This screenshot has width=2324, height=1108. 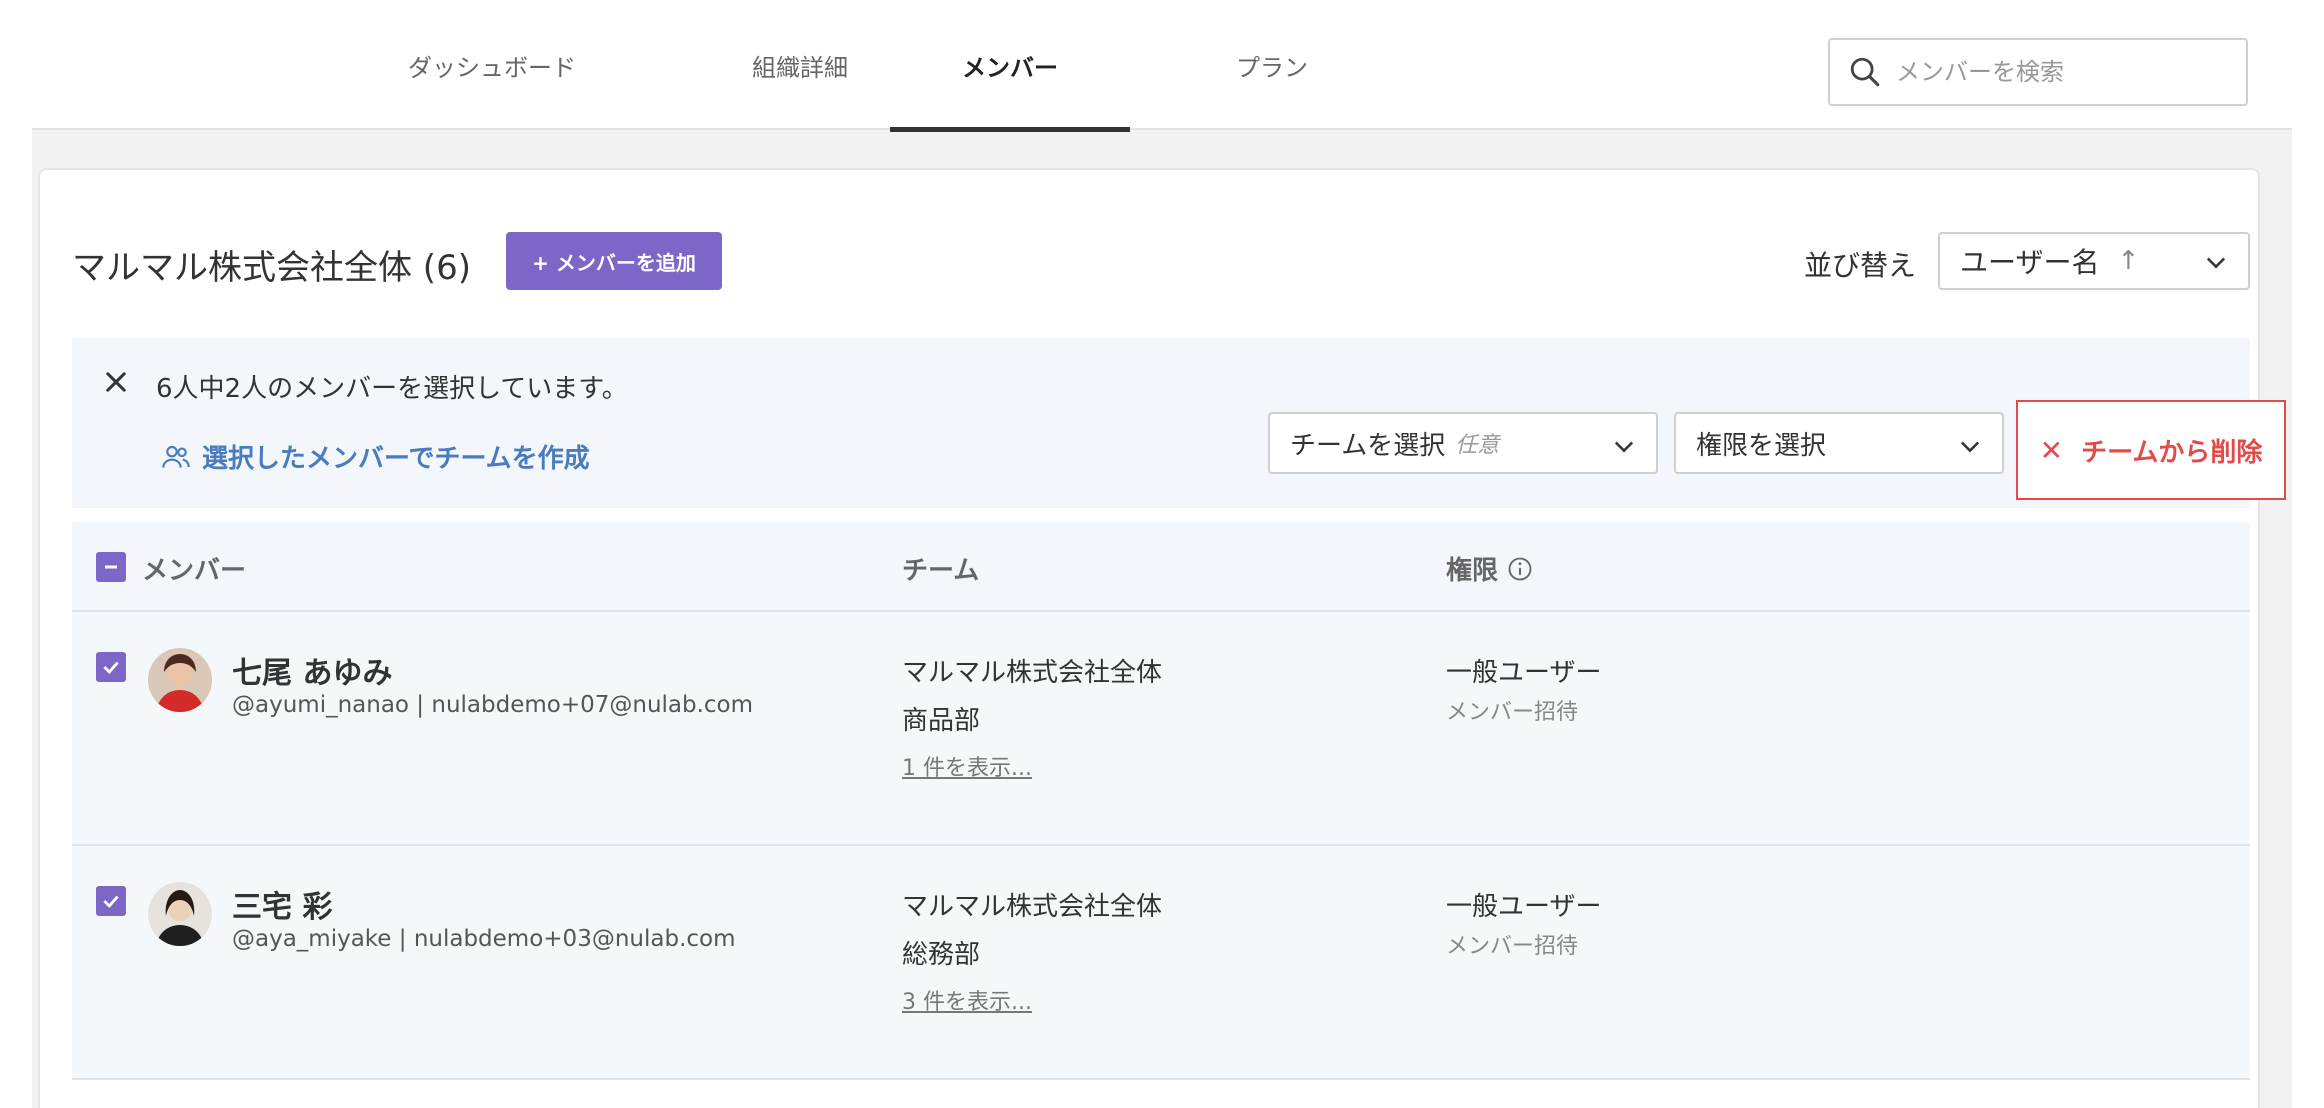 I want to click on member-name: 七尾 あゆみ, so click(x=312, y=673).